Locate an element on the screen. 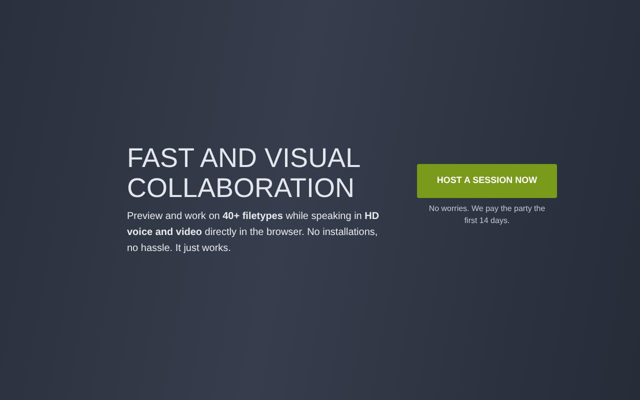 The image size is (640, 400). hero-title: FAST AND VISUAL COLLABORATION is located at coordinates (244, 173).